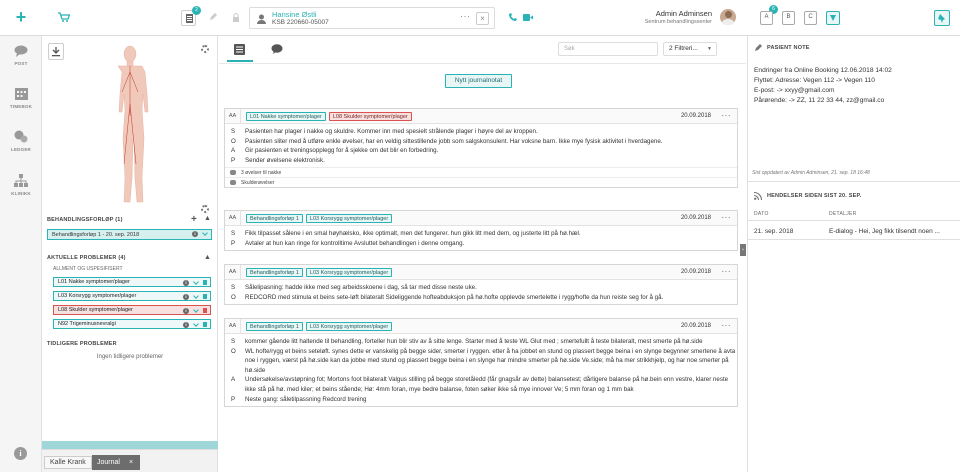 Image resolution: width=960 pixels, height=472 pixels. Describe the element at coordinates (207, 218) in the screenshot. I see `collapse-treatment-icon: ▲` at that location.